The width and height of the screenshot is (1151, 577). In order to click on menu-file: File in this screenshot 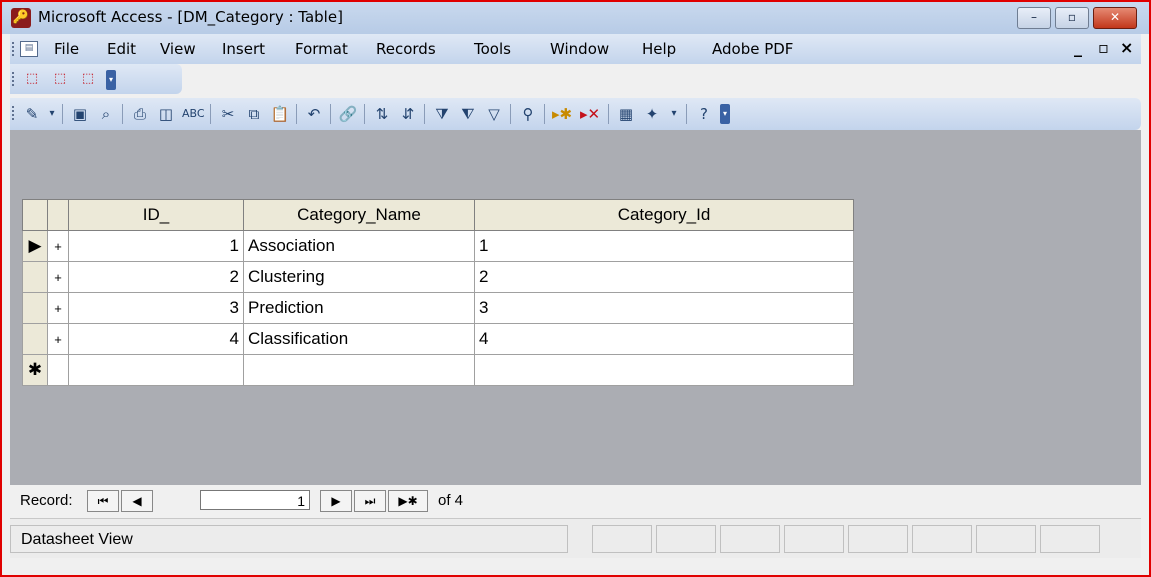, I will do `click(66, 49)`.